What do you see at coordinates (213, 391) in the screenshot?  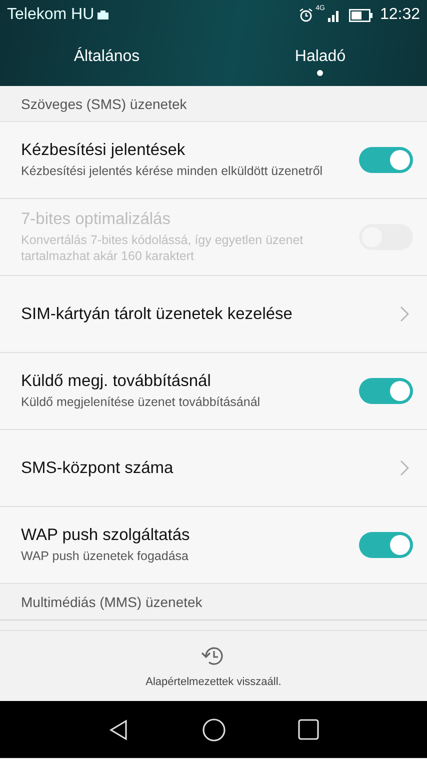 I see `settings-row: Küldő megj. továbbításnál Küldő megjelenítése üzenet továbbításánál` at bounding box center [213, 391].